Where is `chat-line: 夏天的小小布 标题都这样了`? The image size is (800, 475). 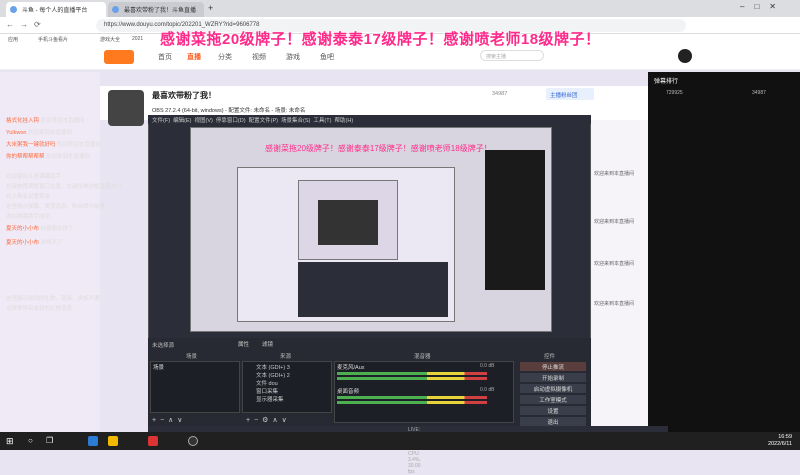
chat-line: 夏天的小小布 标题都这样了 is located at coordinates (40, 229).